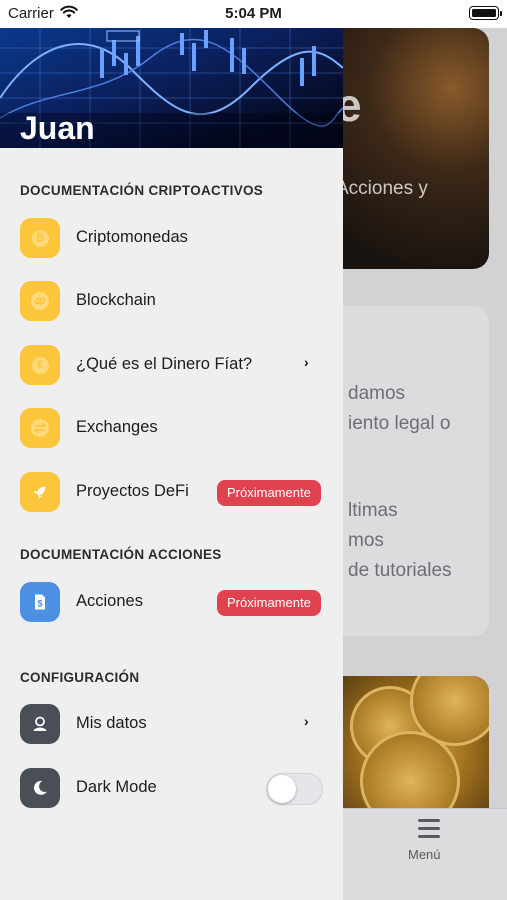  I want to click on bitcoin-icon: ₿, so click(40, 238).